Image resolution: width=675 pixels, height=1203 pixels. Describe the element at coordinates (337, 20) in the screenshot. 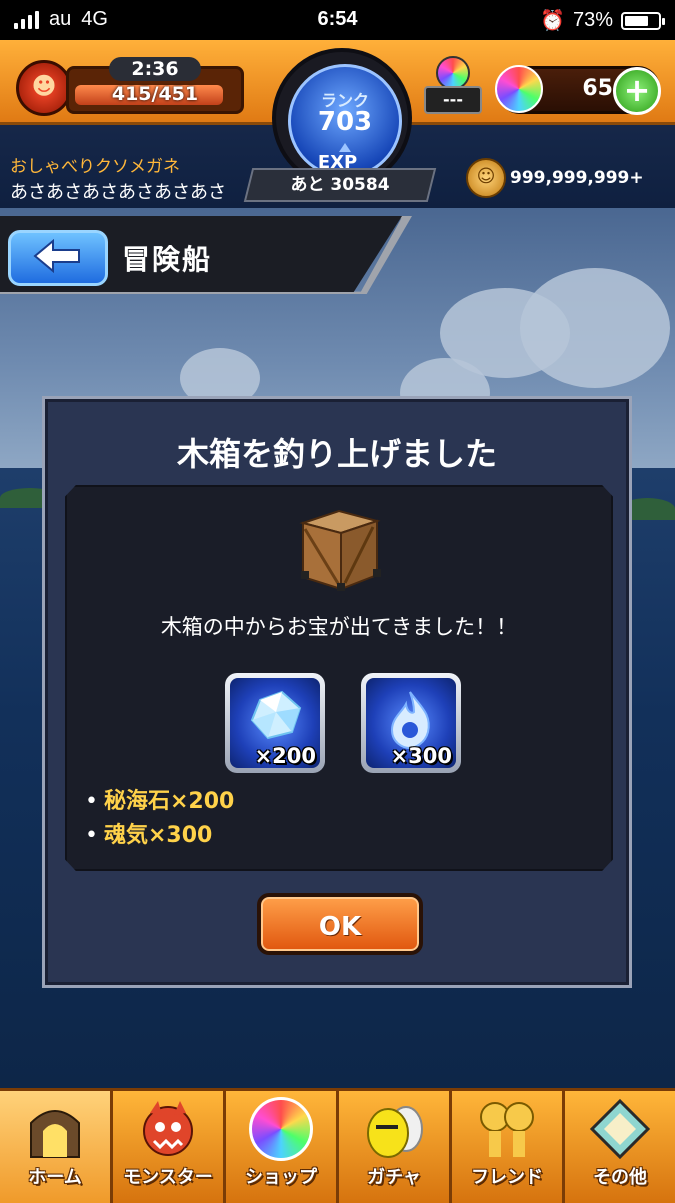

I see `status-bar: au 4G 6:54 ⏰ 73%` at that location.